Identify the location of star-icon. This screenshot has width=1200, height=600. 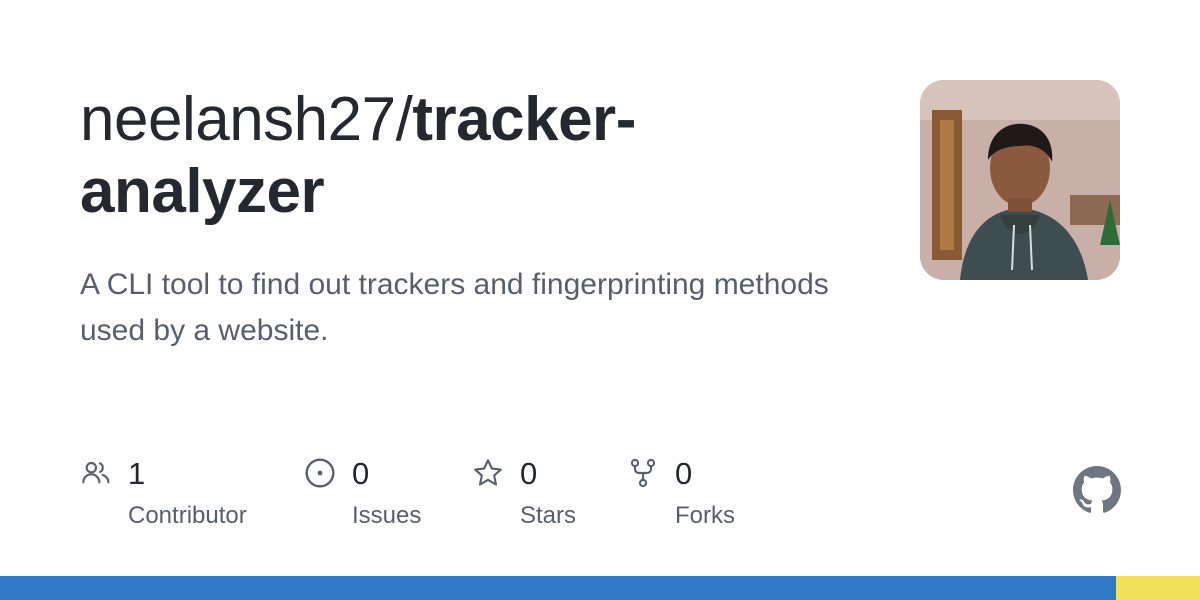
(488, 472).